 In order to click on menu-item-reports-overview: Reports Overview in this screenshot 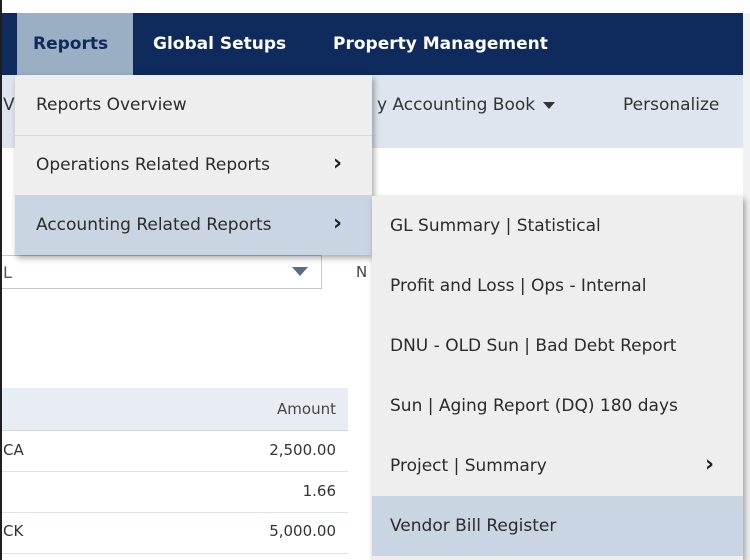, I will do `click(193, 105)`.